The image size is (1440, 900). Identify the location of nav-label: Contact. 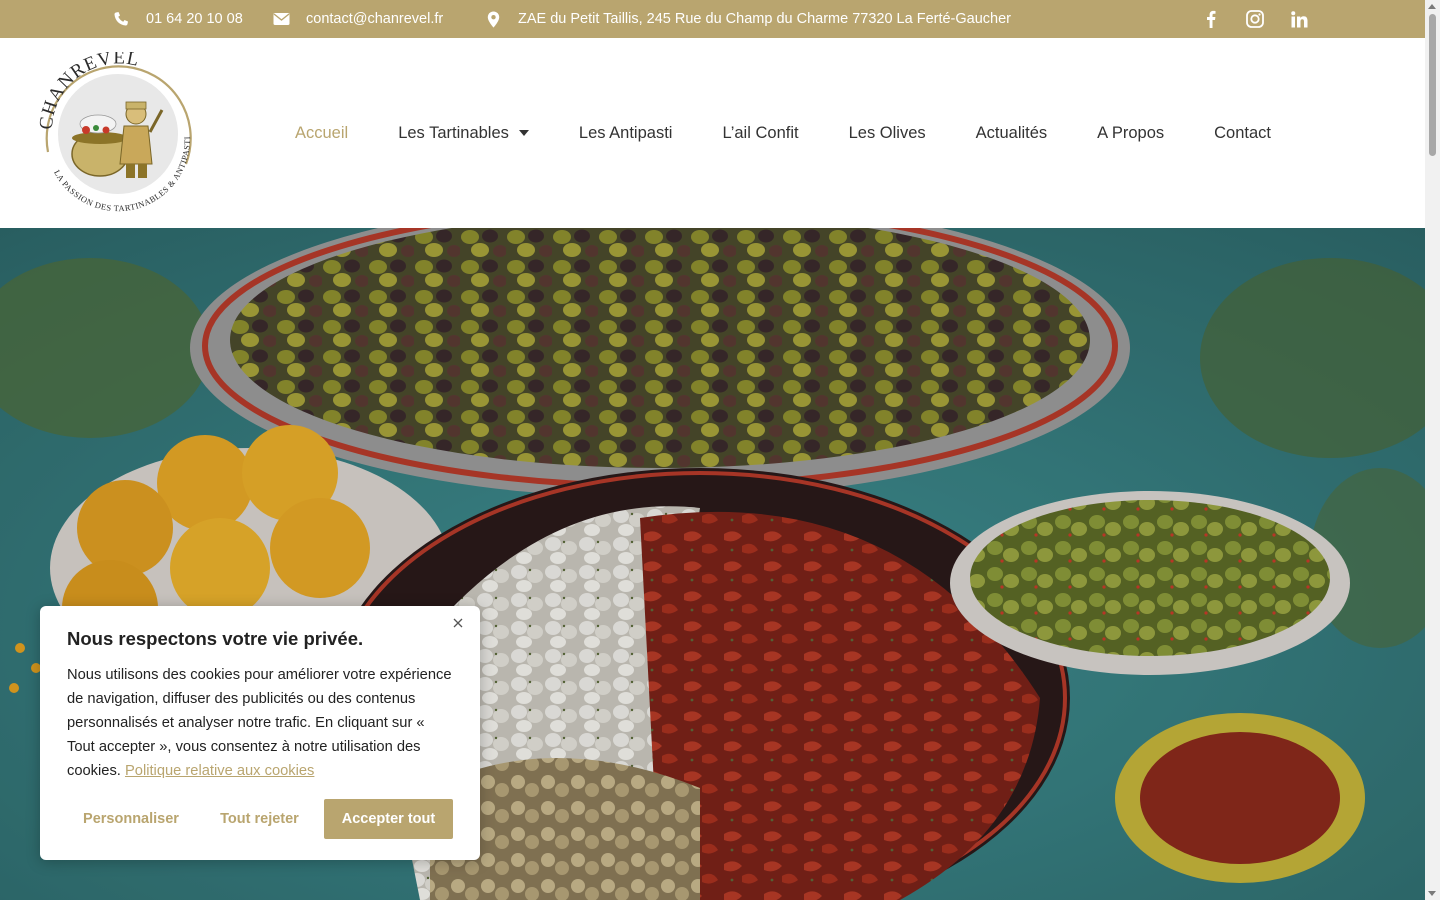
(1243, 132).